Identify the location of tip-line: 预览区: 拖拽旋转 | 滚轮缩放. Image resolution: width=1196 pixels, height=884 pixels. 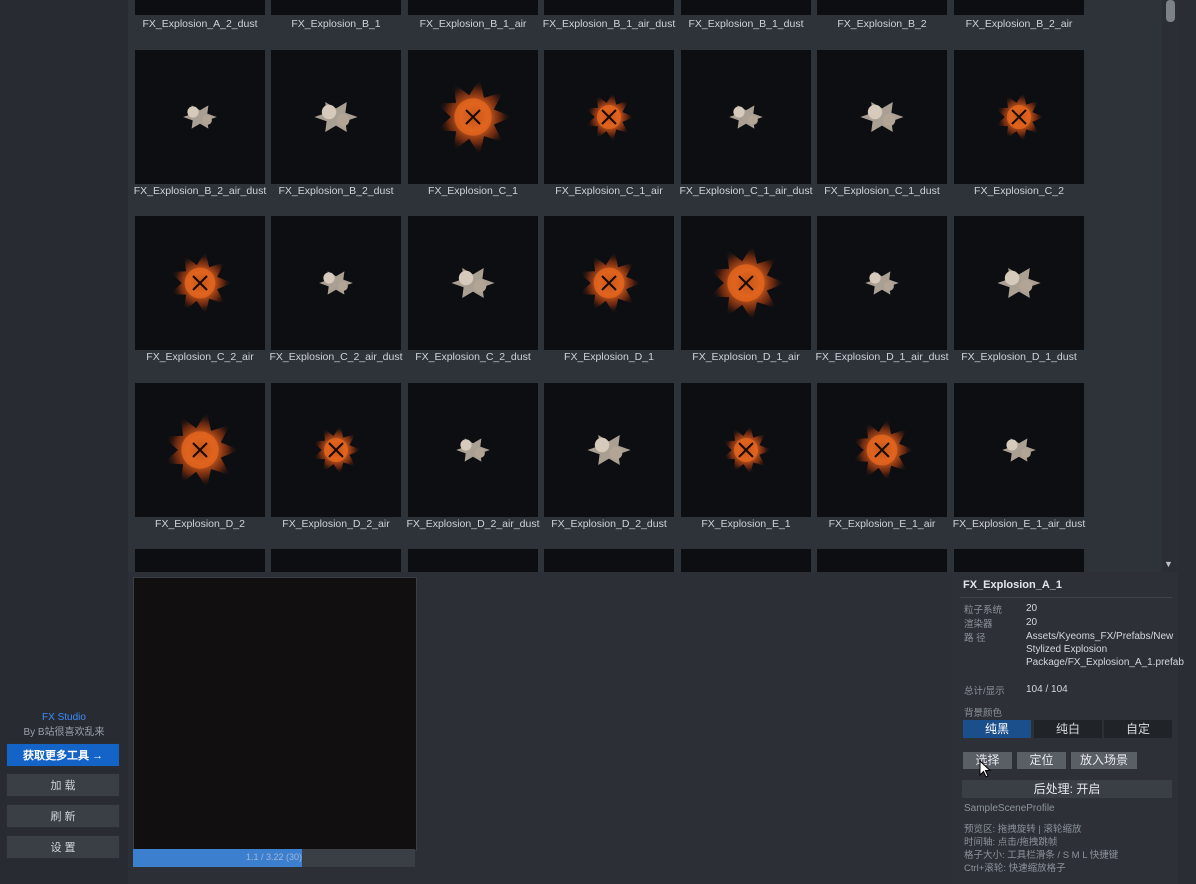
(1023, 829).